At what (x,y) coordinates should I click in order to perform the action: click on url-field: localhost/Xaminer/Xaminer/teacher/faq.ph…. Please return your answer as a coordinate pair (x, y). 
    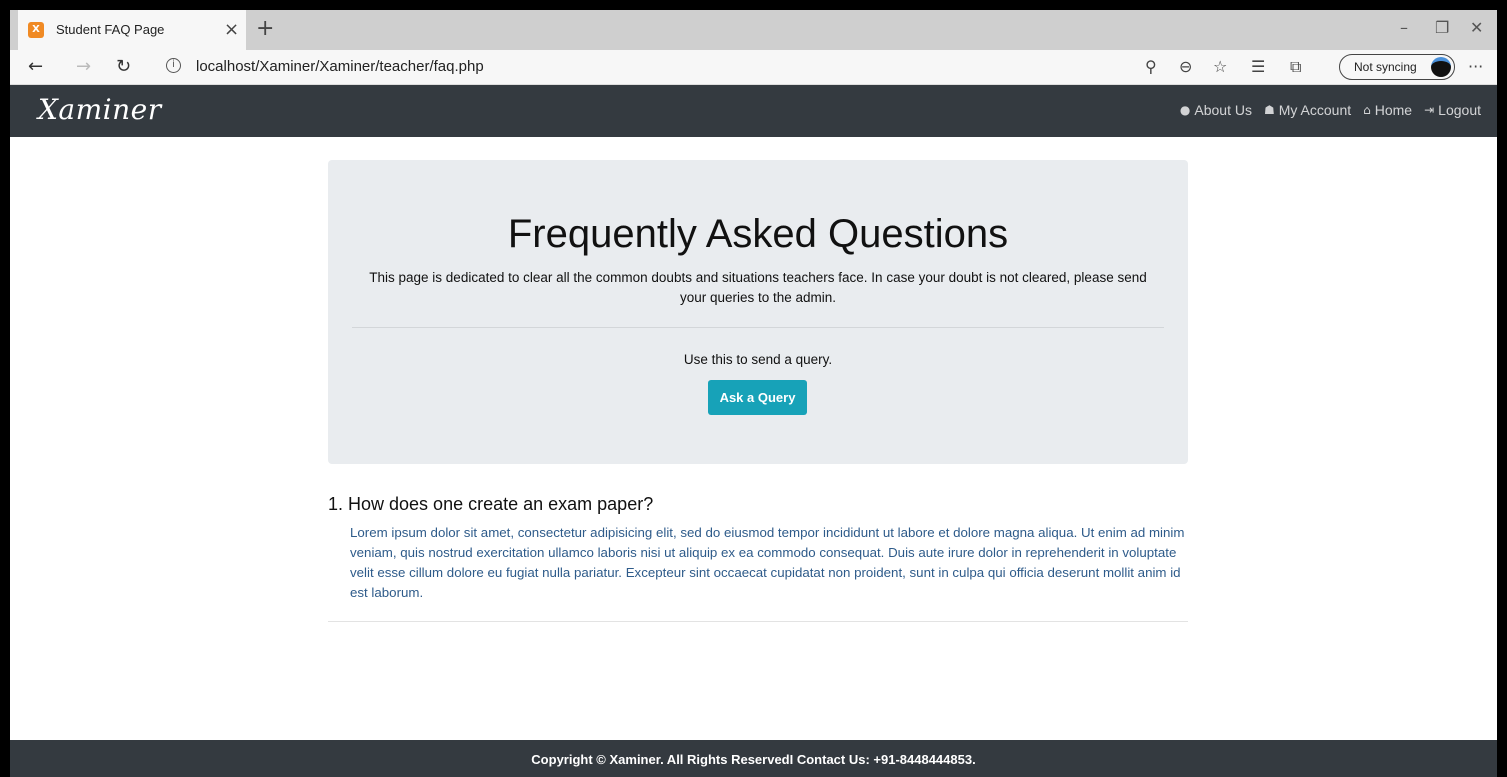
    Looking at the image, I should click on (340, 66).